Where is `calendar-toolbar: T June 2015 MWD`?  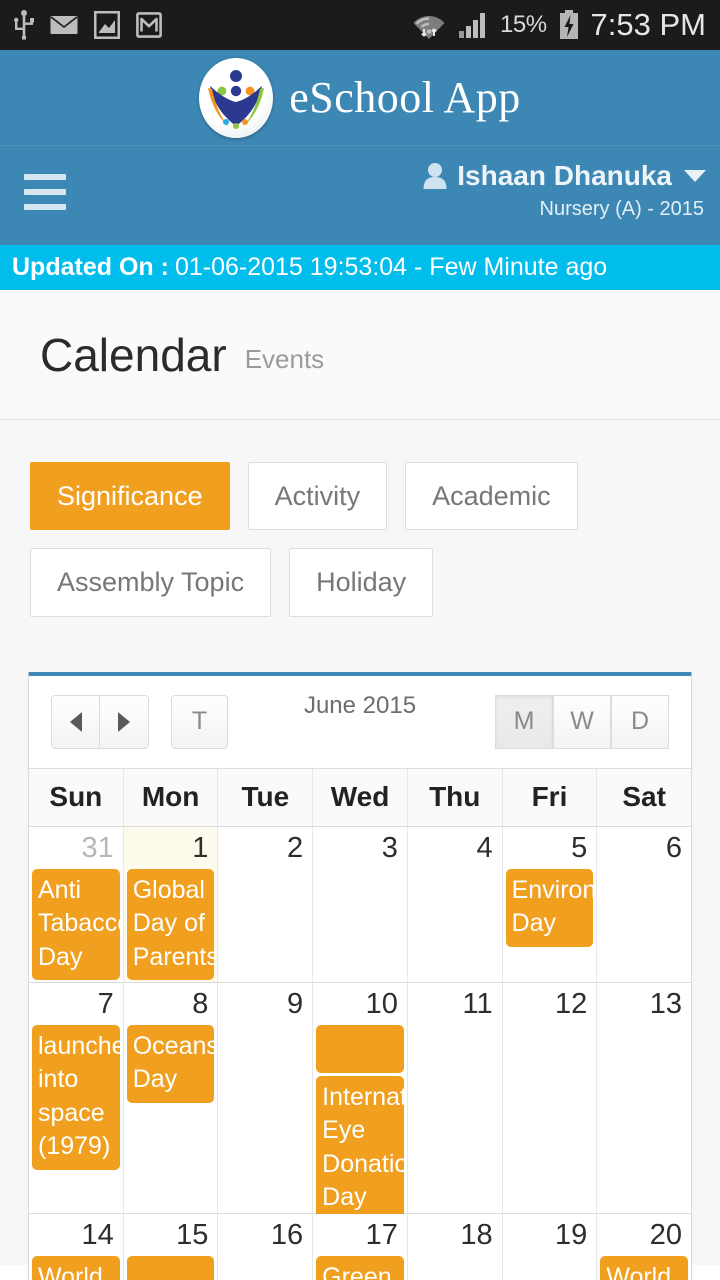
calendar-toolbar: T June 2015 MWD is located at coordinates (360, 722).